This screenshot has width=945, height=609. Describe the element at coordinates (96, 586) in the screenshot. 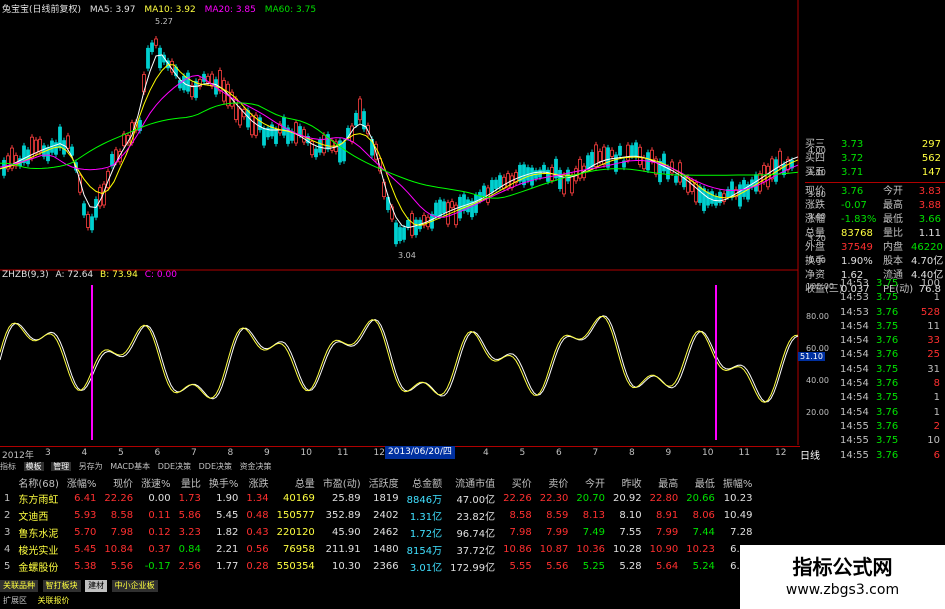

I see `tab-building: 建材` at that location.